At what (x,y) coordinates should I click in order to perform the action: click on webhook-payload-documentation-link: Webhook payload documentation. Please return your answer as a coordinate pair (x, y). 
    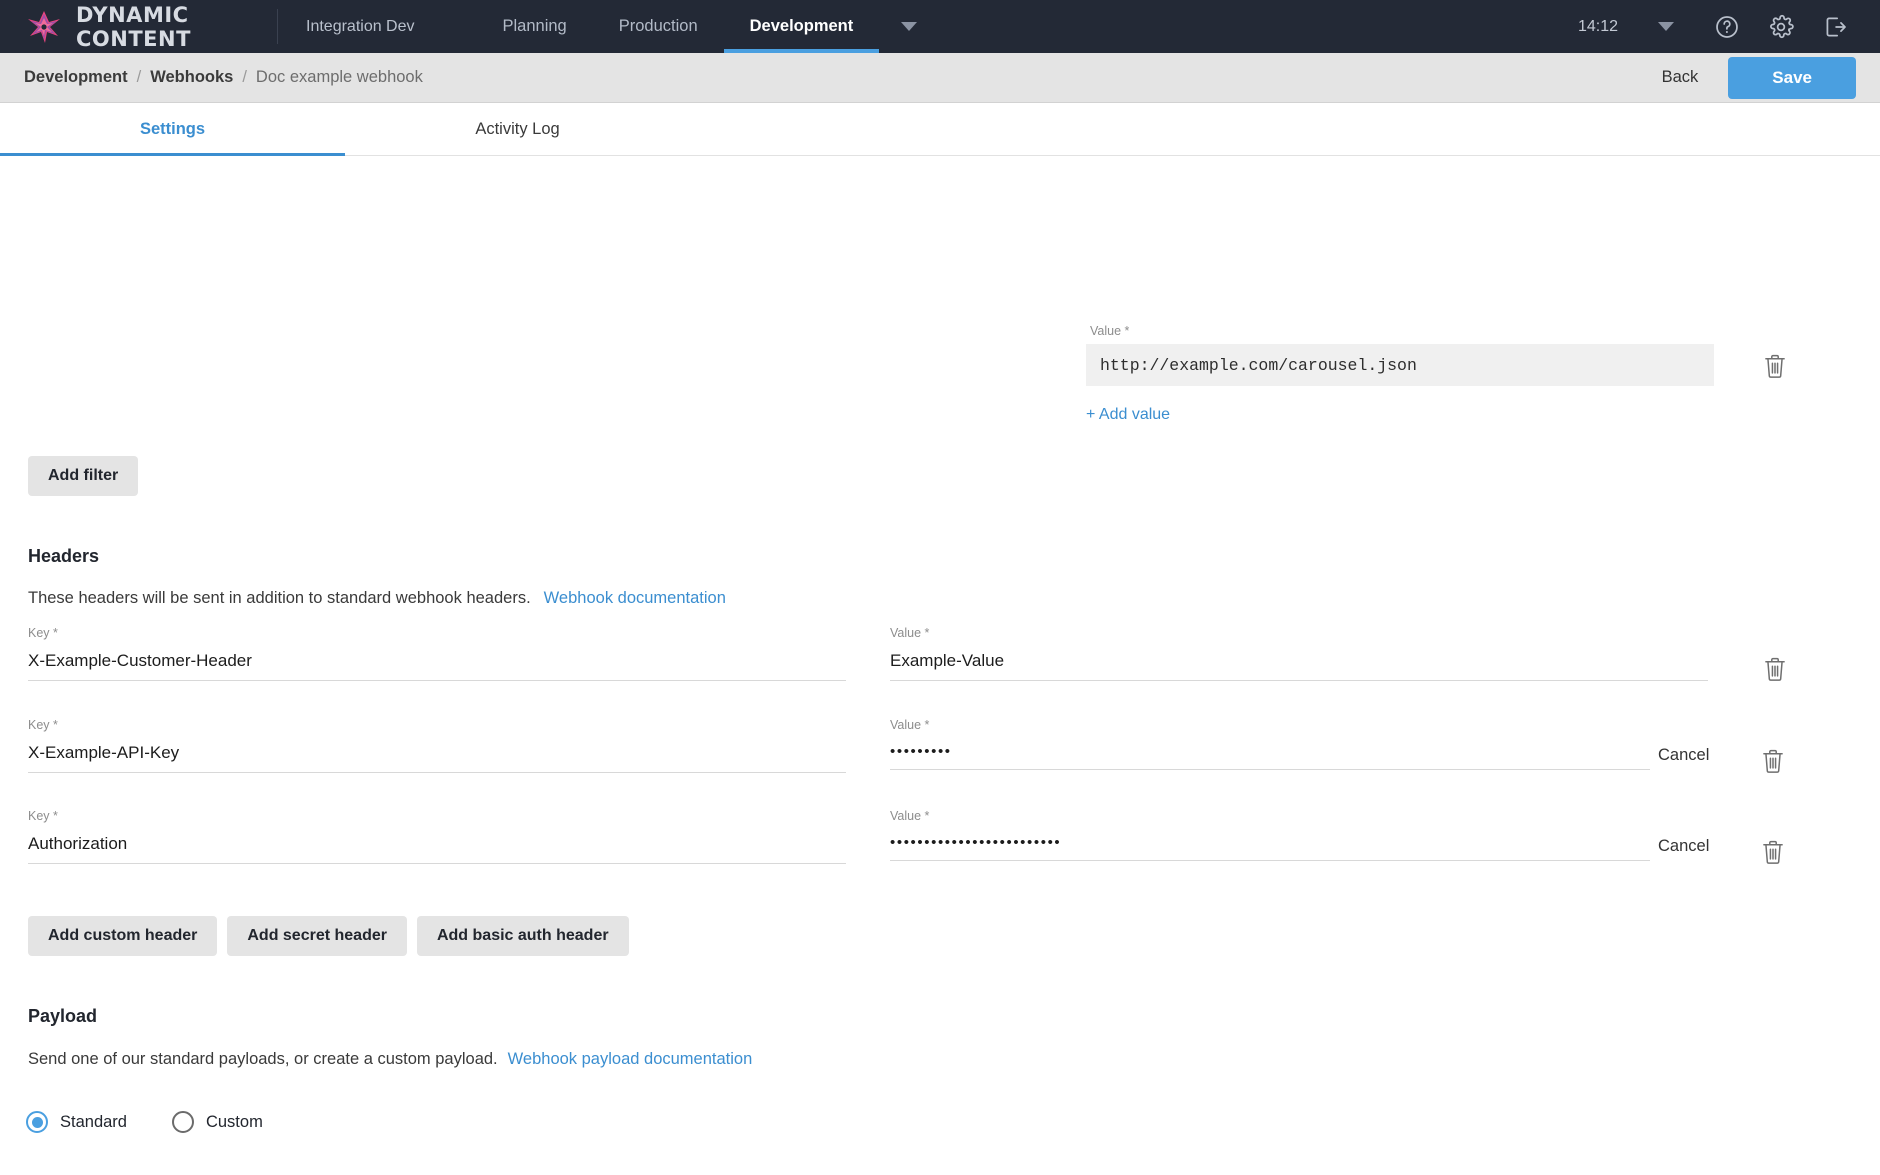
    Looking at the image, I should click on (630, 1059).